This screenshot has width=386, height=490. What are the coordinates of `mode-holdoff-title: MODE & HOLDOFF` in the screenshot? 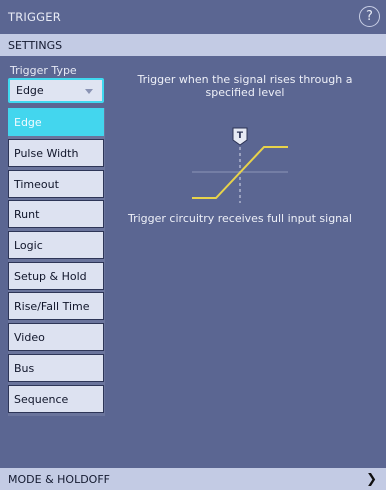 It's located at (59, 479).